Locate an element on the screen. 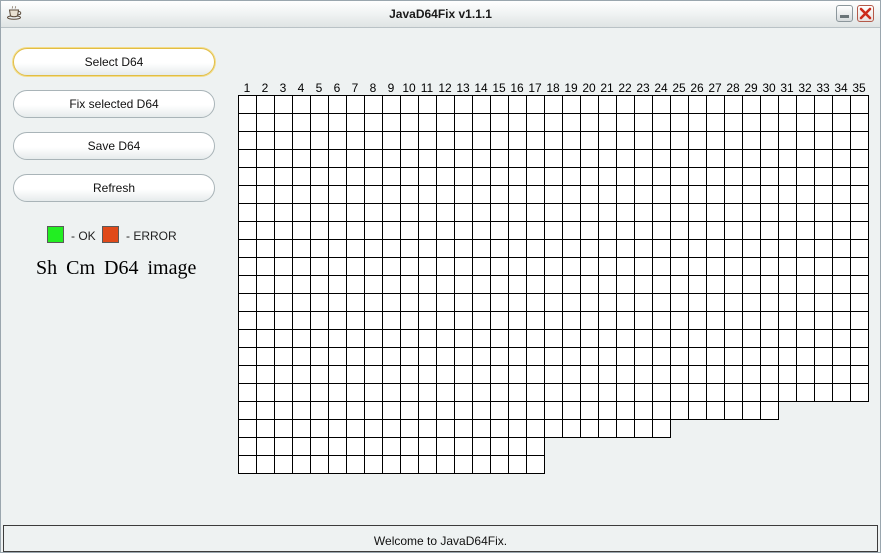 The image size is (881, 553). track-label: 25 is located at coordinates (679, 88).